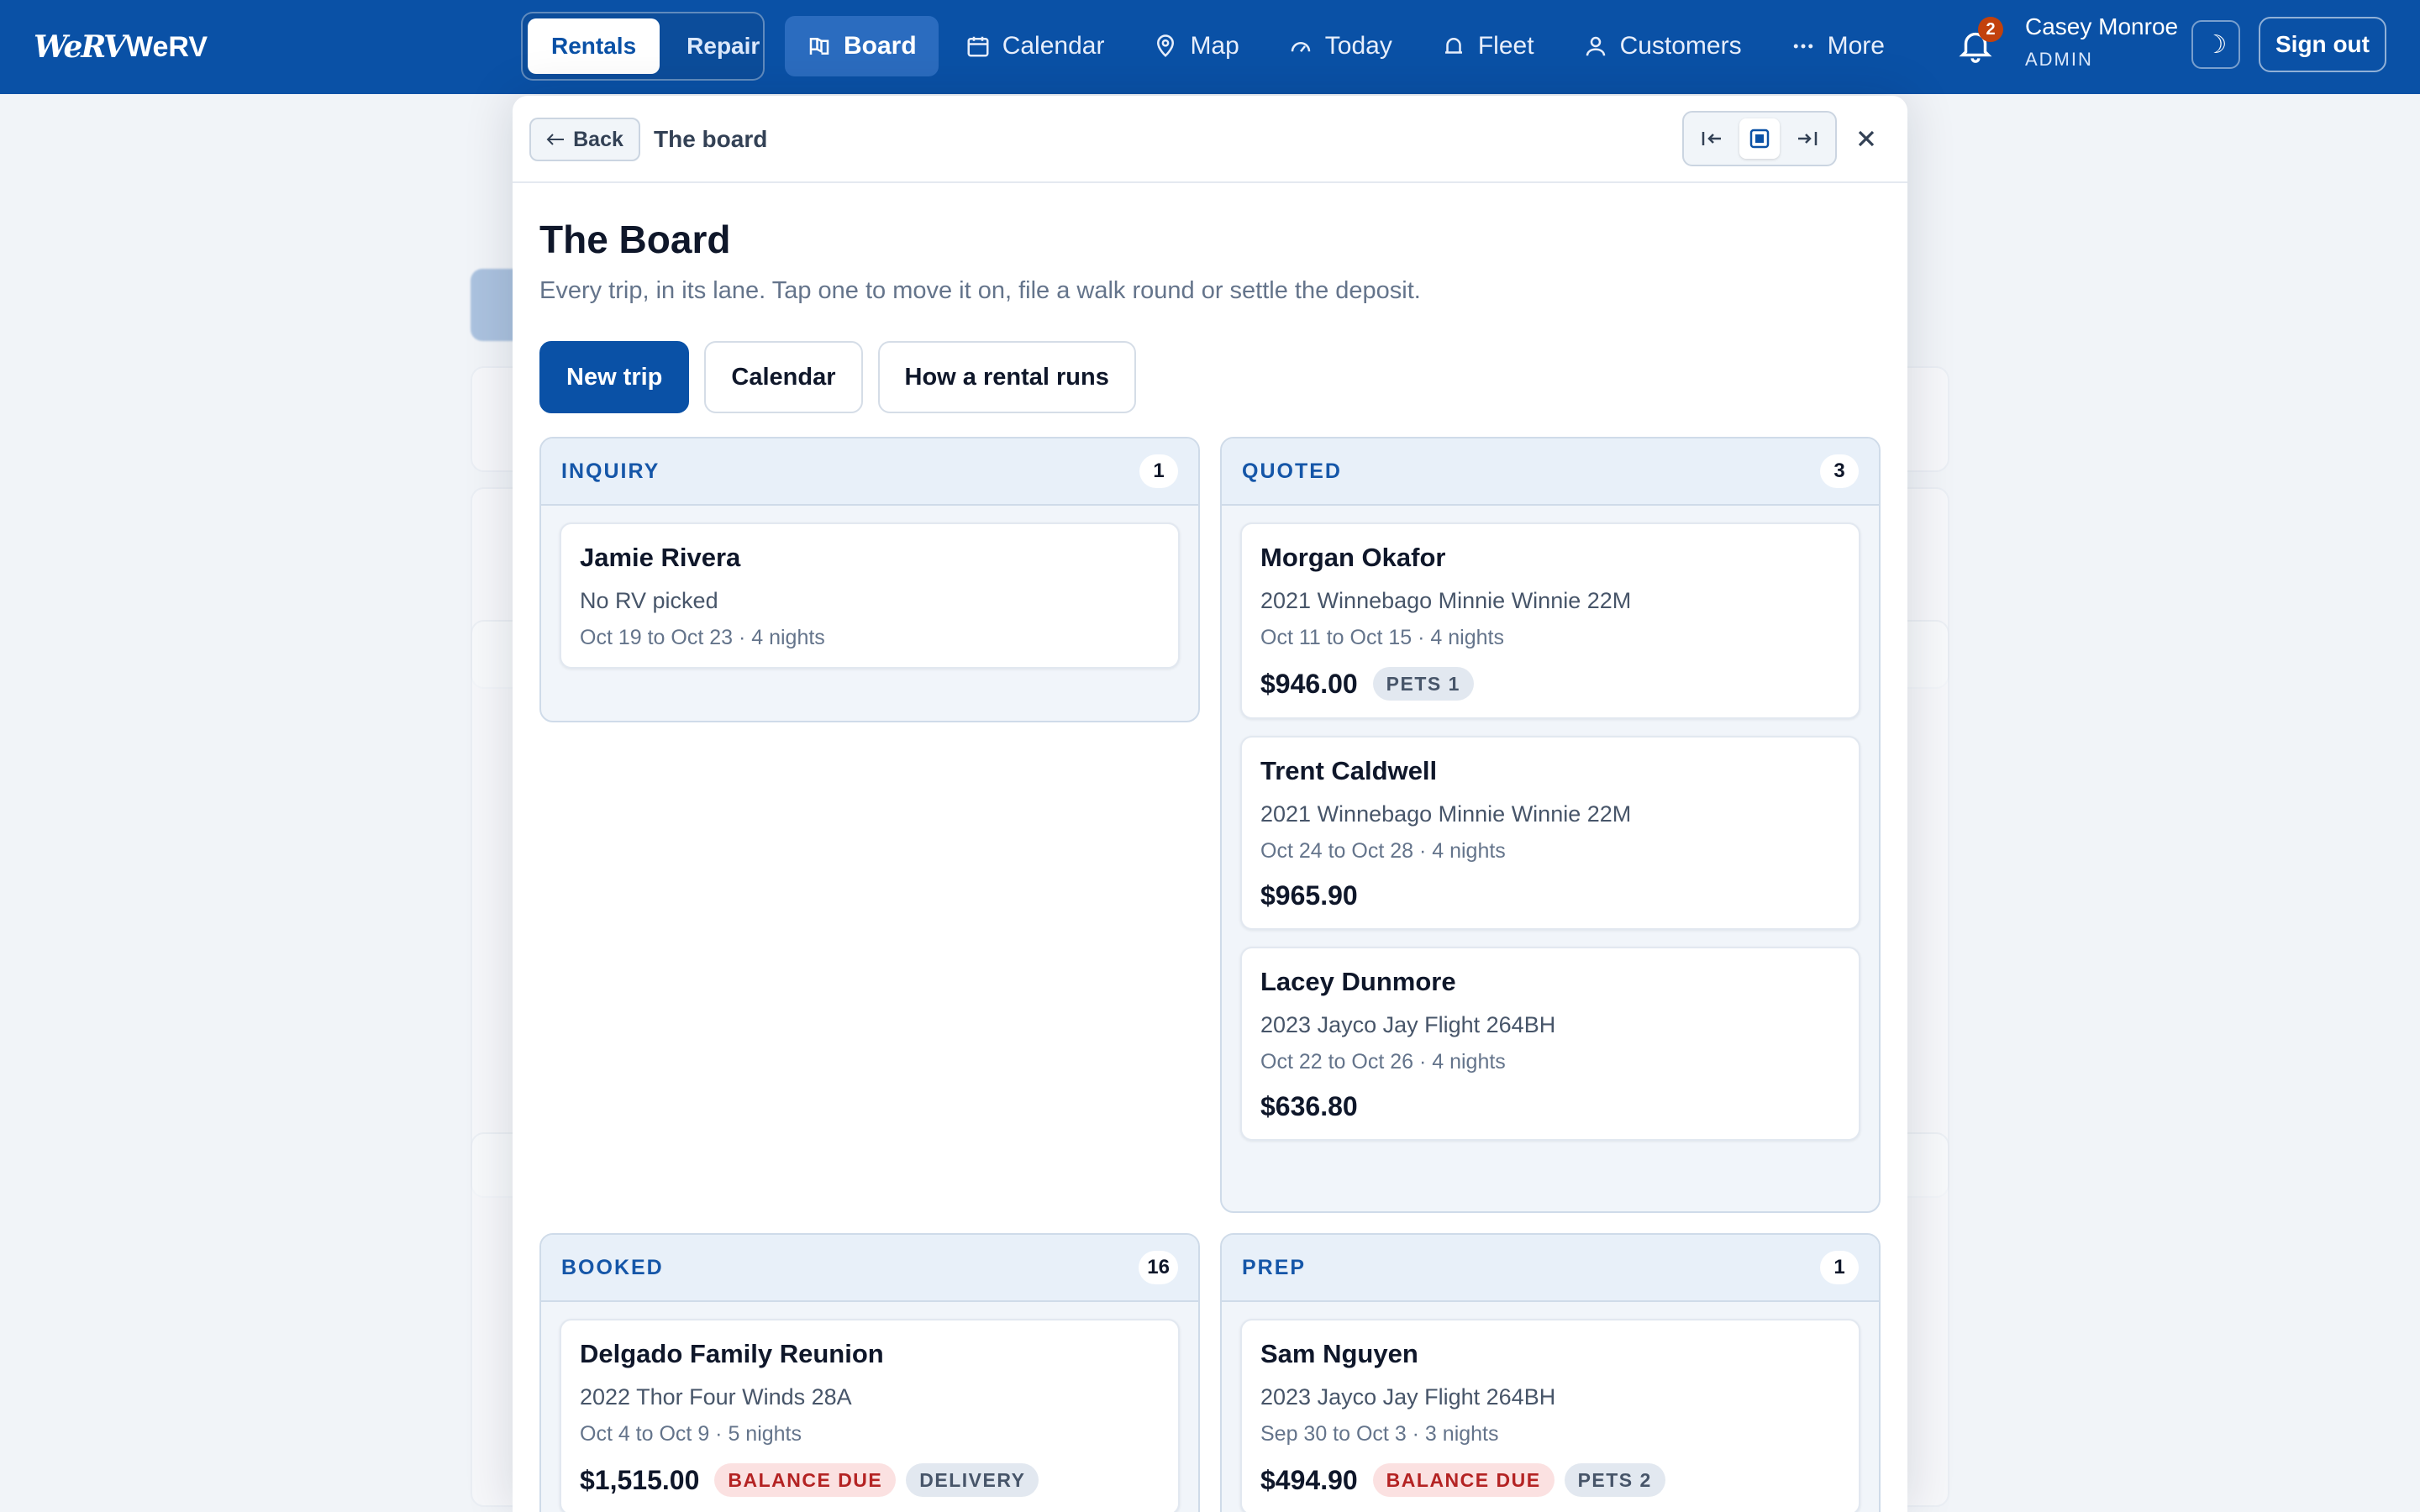 The height and width of the screenshot is (1512, 2420). I want to click on dock-center-button, so click(1759, 138).